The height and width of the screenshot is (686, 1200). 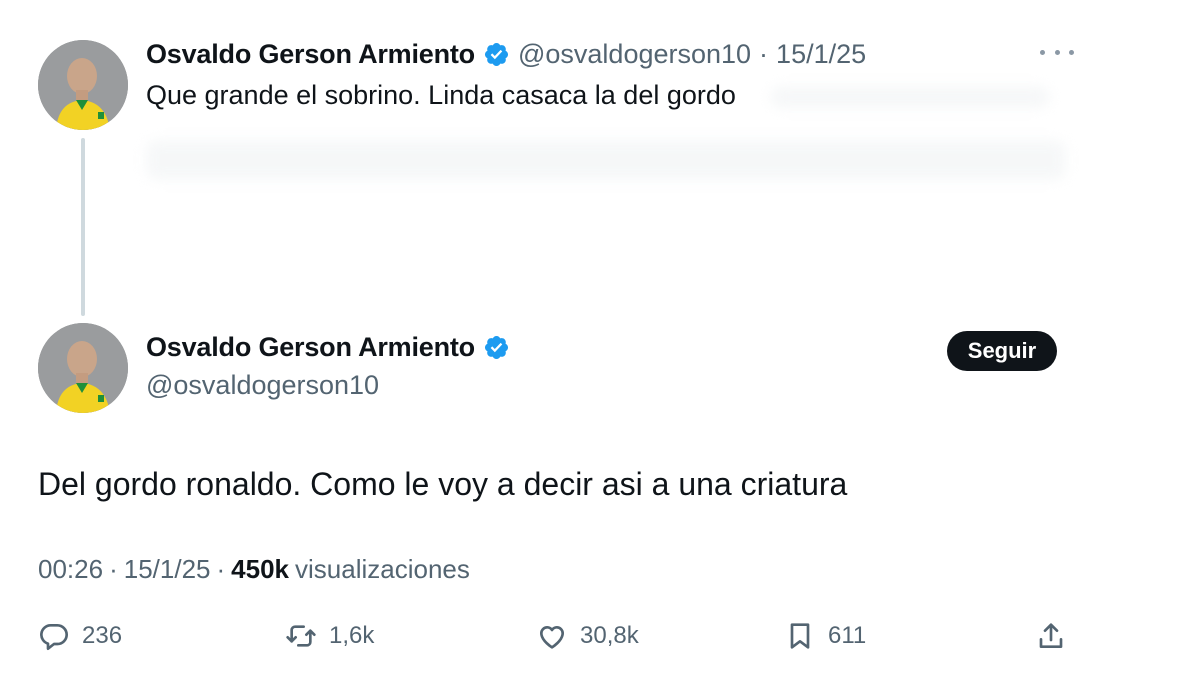 I want to click on share-action, so click(x=1051, y=636).